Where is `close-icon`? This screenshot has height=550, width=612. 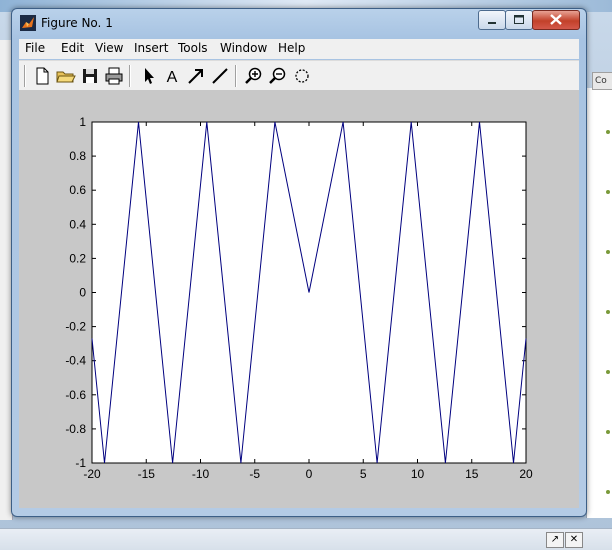 close-icon is located at coordinates (556, 19).